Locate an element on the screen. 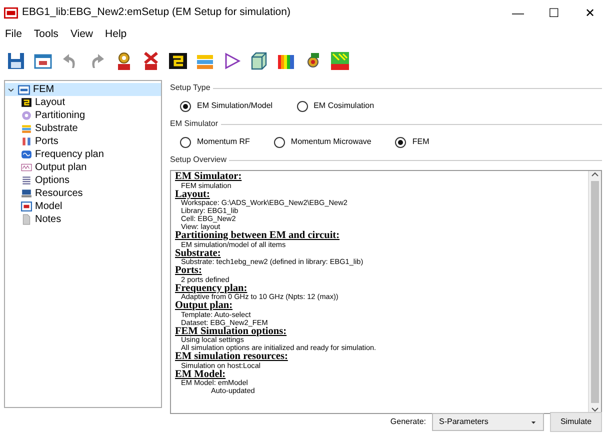 Image resolution: width=608 pixels, height=440 pixels. group-title: EM Simulator is located at coordinates (194, 124).